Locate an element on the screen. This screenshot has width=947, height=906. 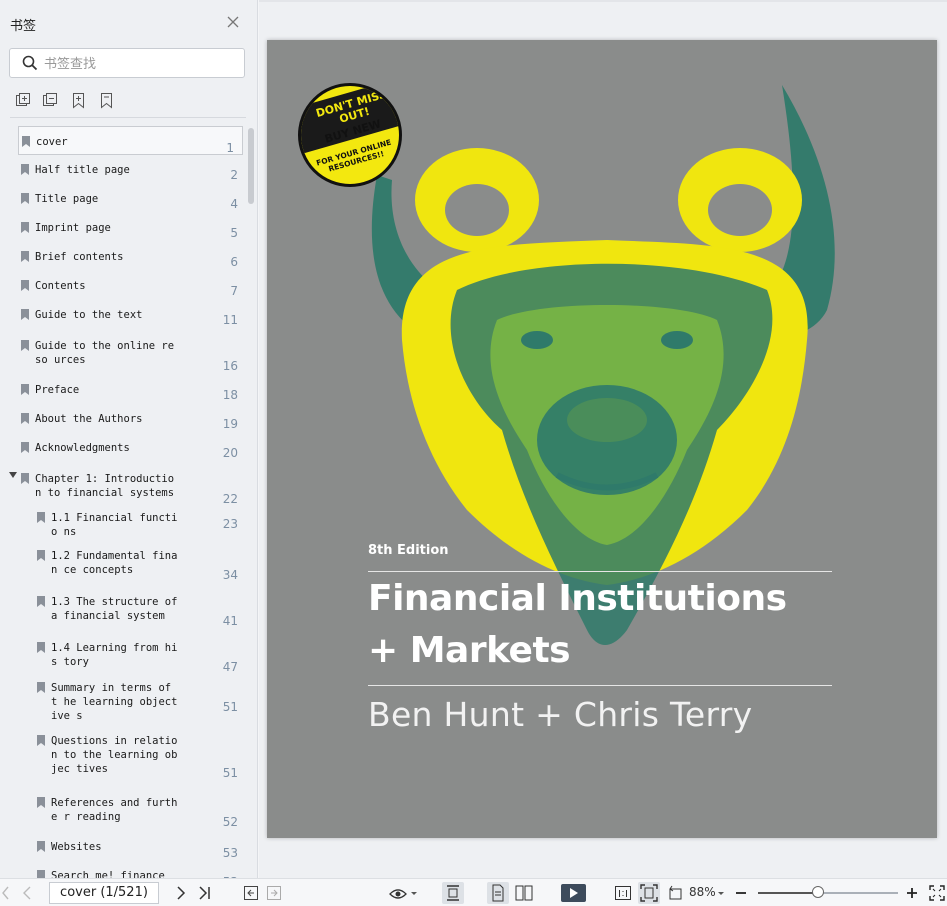
panel-title: 书签 is located at coordinates (23, 26).